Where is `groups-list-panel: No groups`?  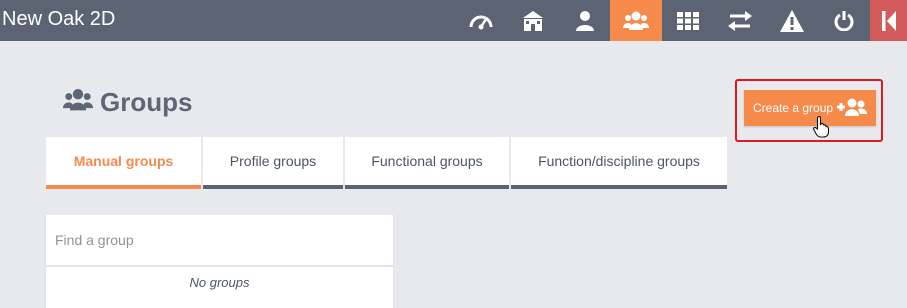 groups-list-panel: No groups is located at coordinates (219, 261).